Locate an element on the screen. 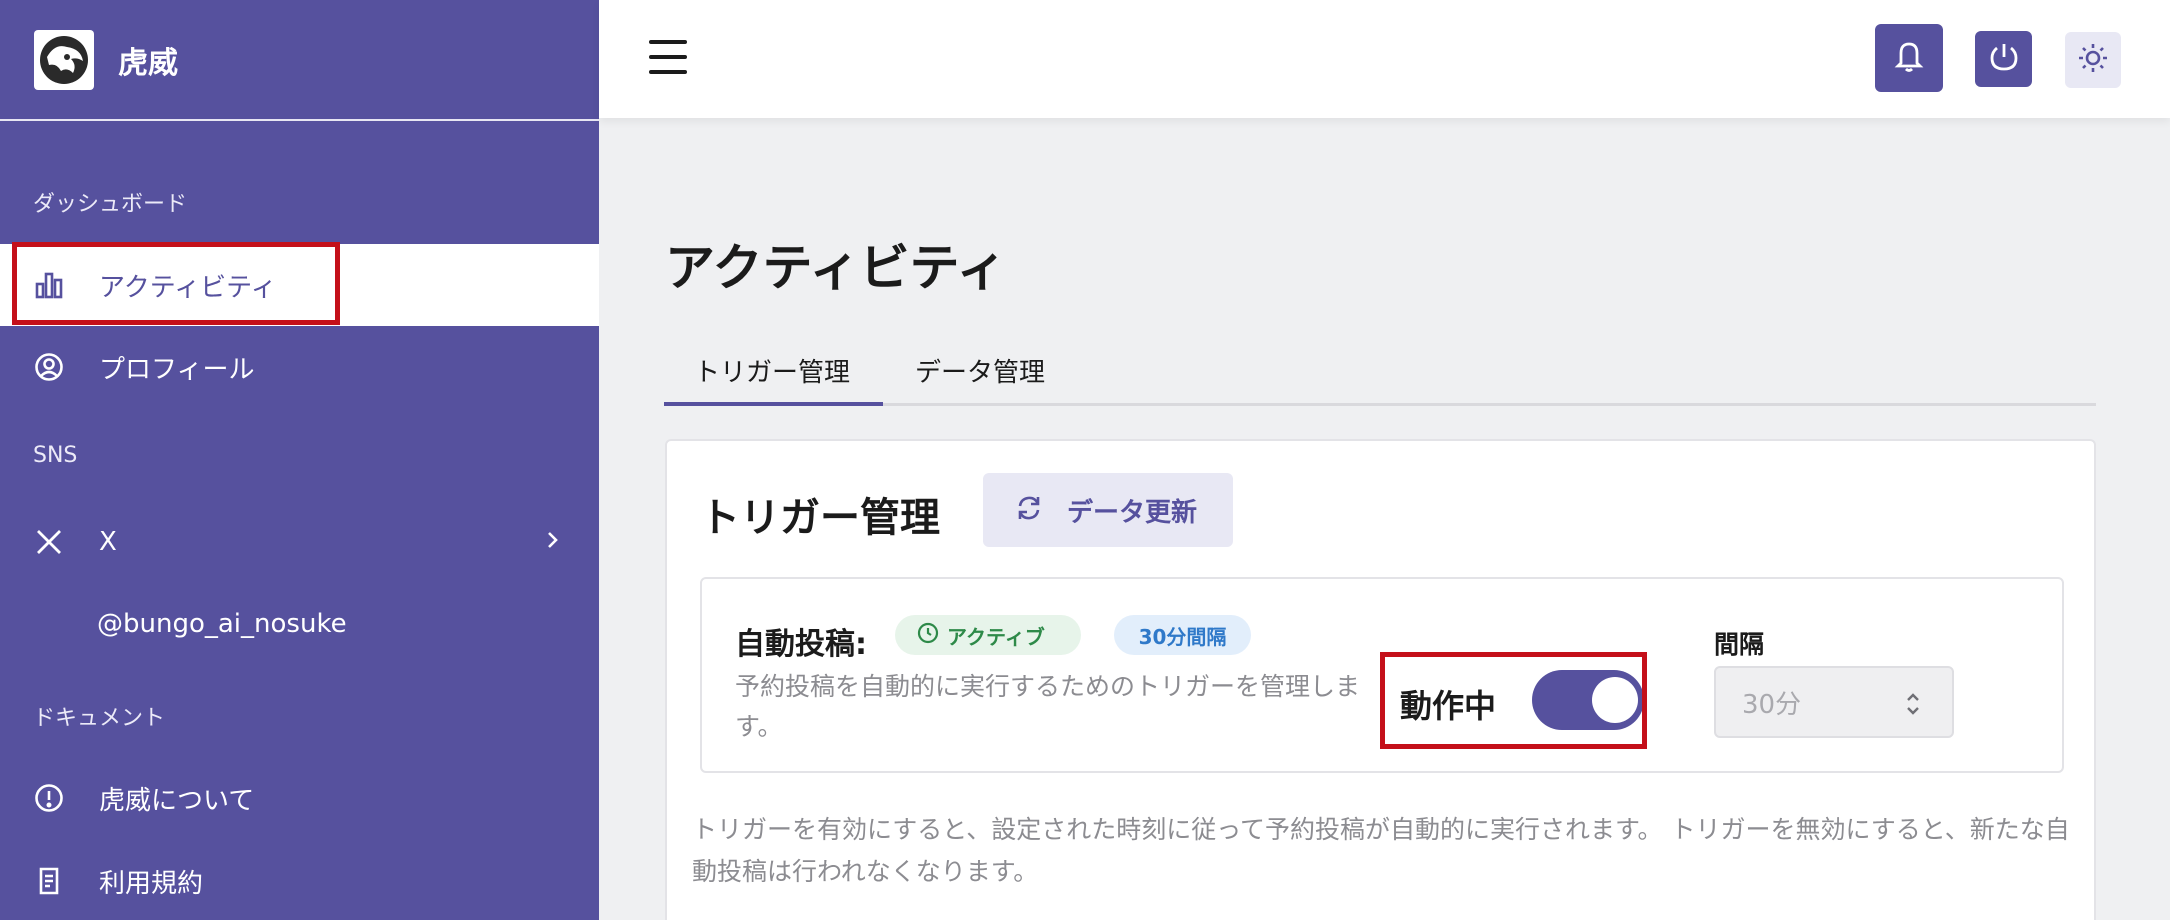  refresh-button-label: データ更新 is located at coordinates (1132, 512).